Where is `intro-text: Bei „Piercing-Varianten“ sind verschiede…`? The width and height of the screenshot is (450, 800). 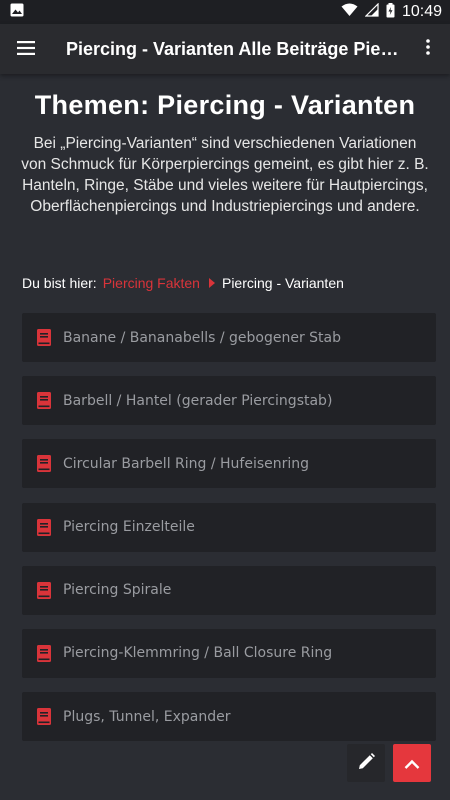
intro-text: Bei „Piercing-Varianten“ sind verschiede… is located at coordinates (225, 175).